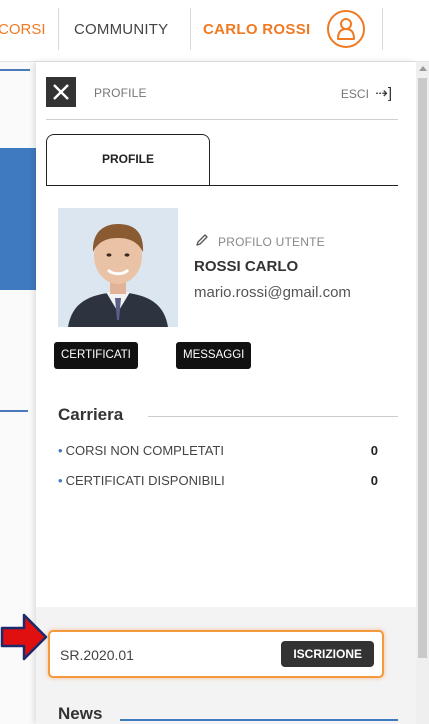 The width and height of the screenshot is (429, 724). I want to click on news-heading: News, so click(80, 713).